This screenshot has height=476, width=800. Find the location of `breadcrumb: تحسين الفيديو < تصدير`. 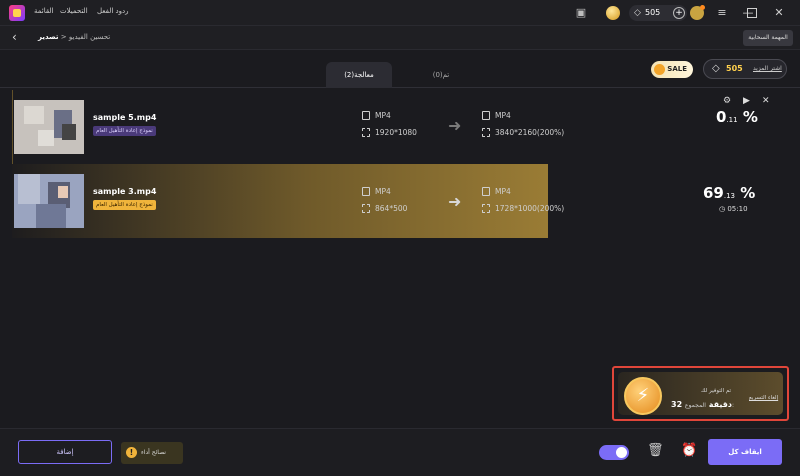

breadcrumb: تحسين الفيديو < تصدير is located at coordinates (74, 37).